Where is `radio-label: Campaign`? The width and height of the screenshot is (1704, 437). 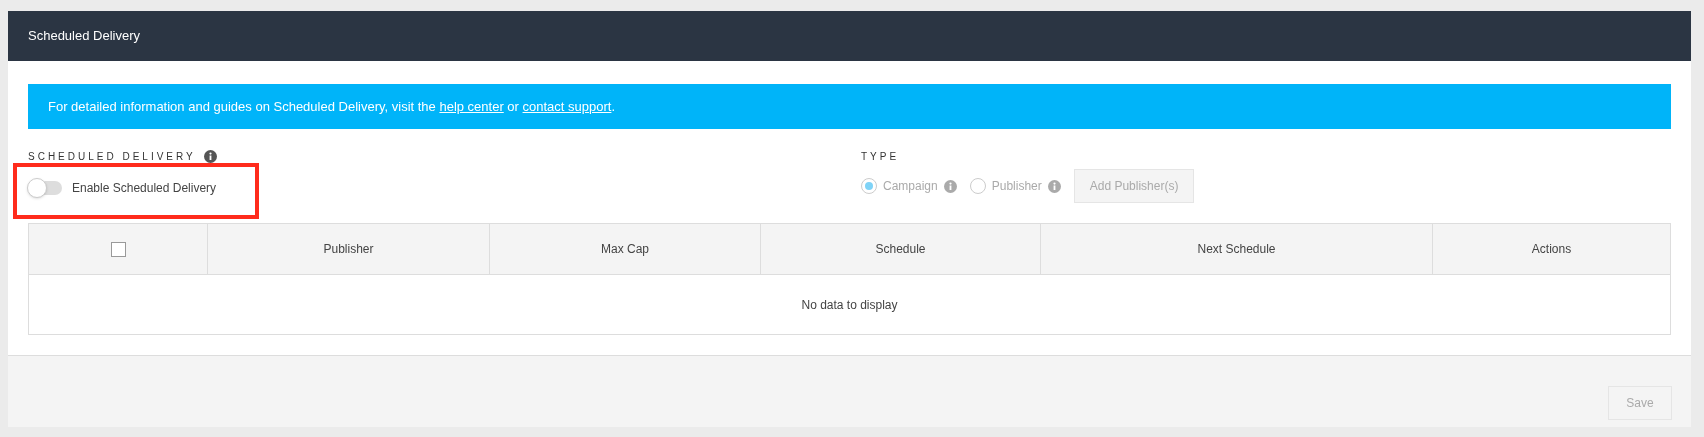 radio-label: Campaign is located at coordinates (910, 186).